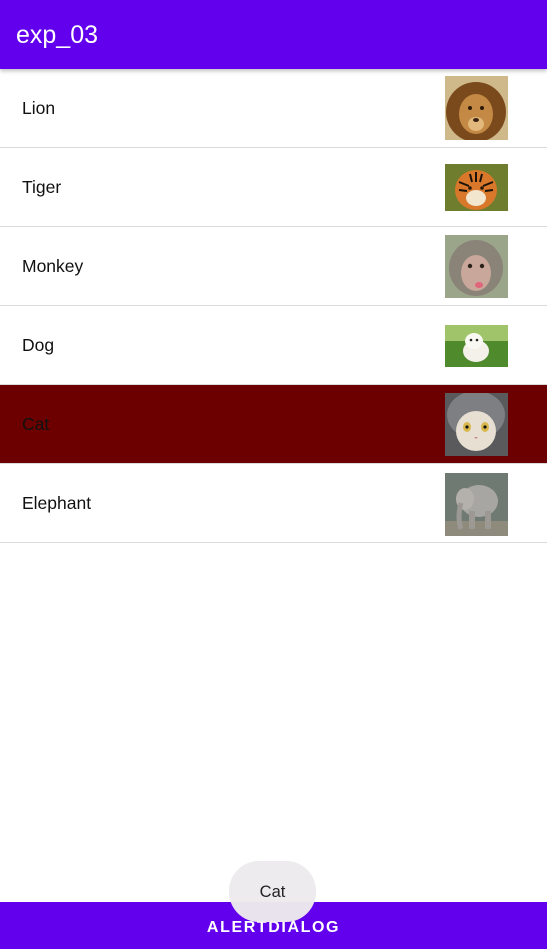  I want to click on elephant-image, so click(476, 504).